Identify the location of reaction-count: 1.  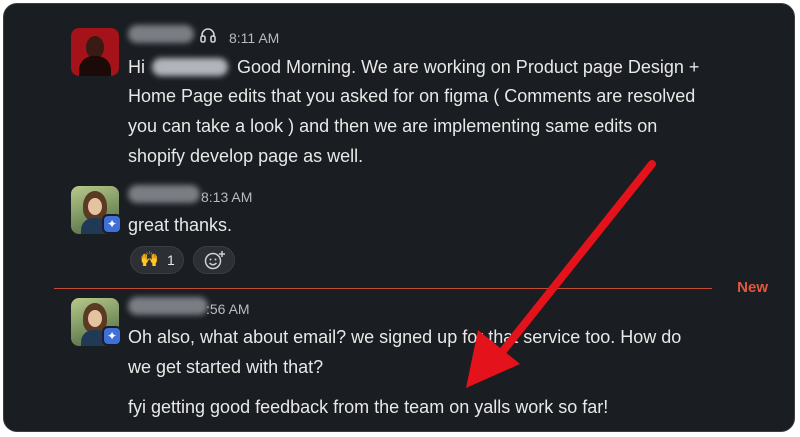
(171, 260).